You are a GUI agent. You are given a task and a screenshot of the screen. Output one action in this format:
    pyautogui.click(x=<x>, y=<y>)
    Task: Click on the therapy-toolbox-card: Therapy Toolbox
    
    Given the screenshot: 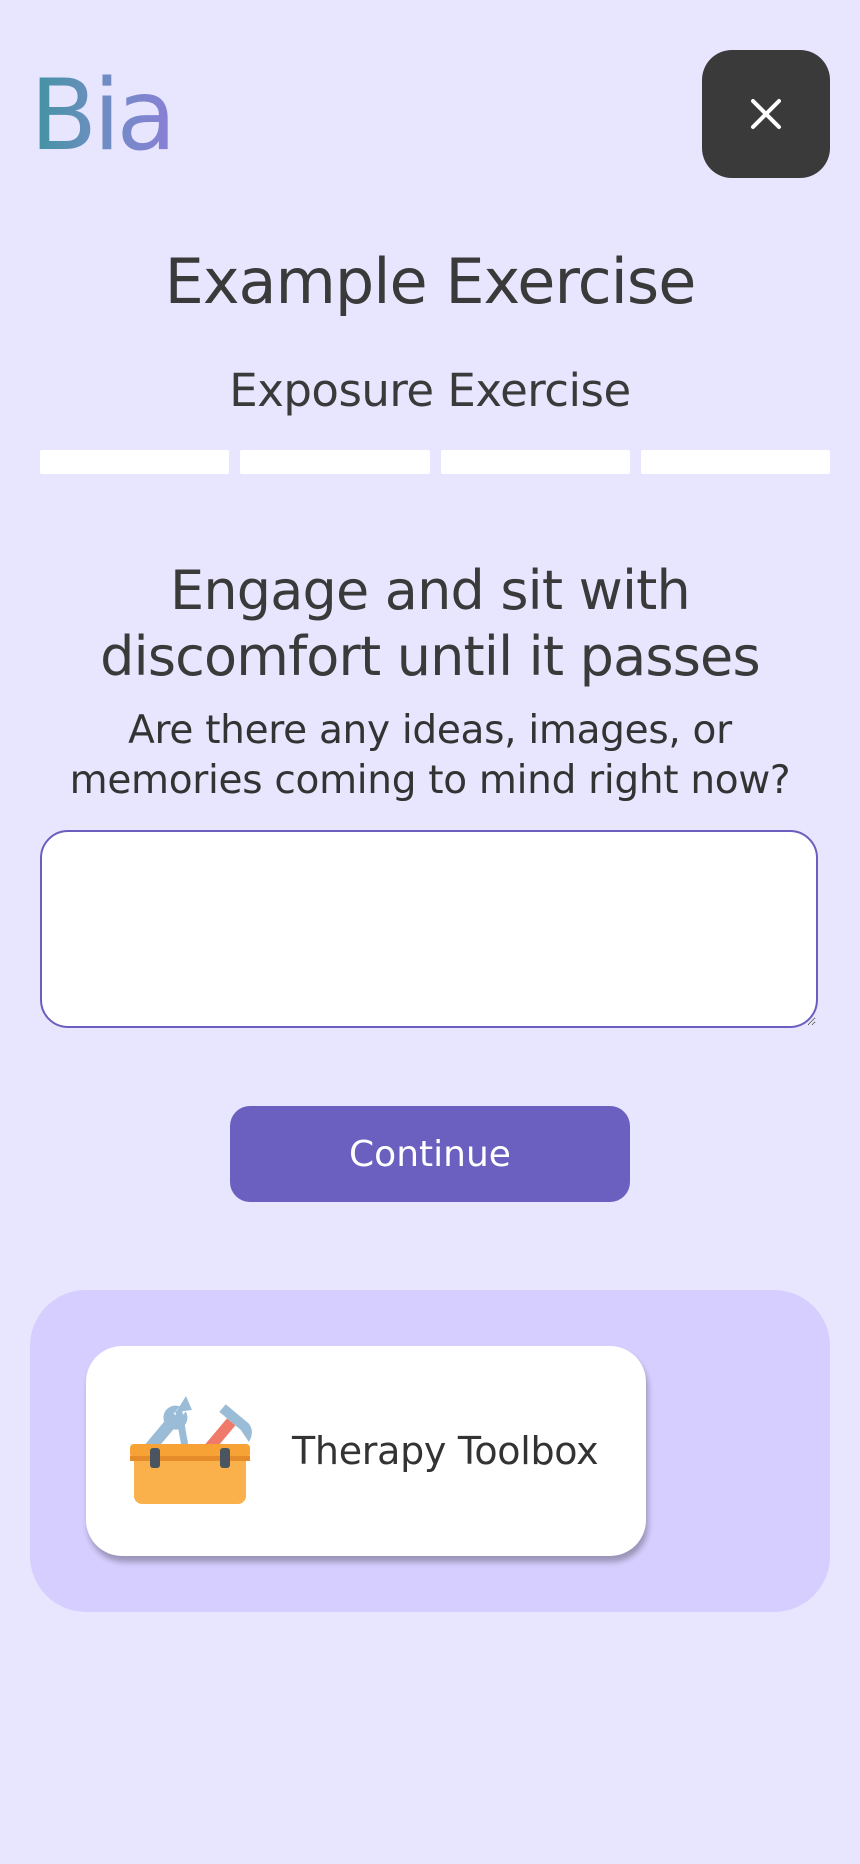 What is the action you would take?
    pyautogui.click(x=366, y=1451)
    